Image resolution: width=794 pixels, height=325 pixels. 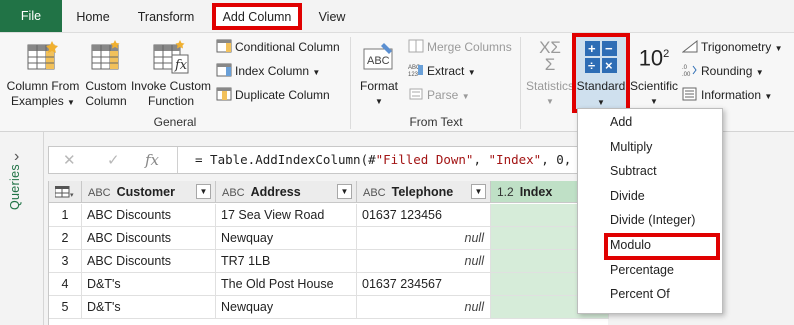 I want to click on column-header-address: ABC Address ▼, so click(x=286, y=192).